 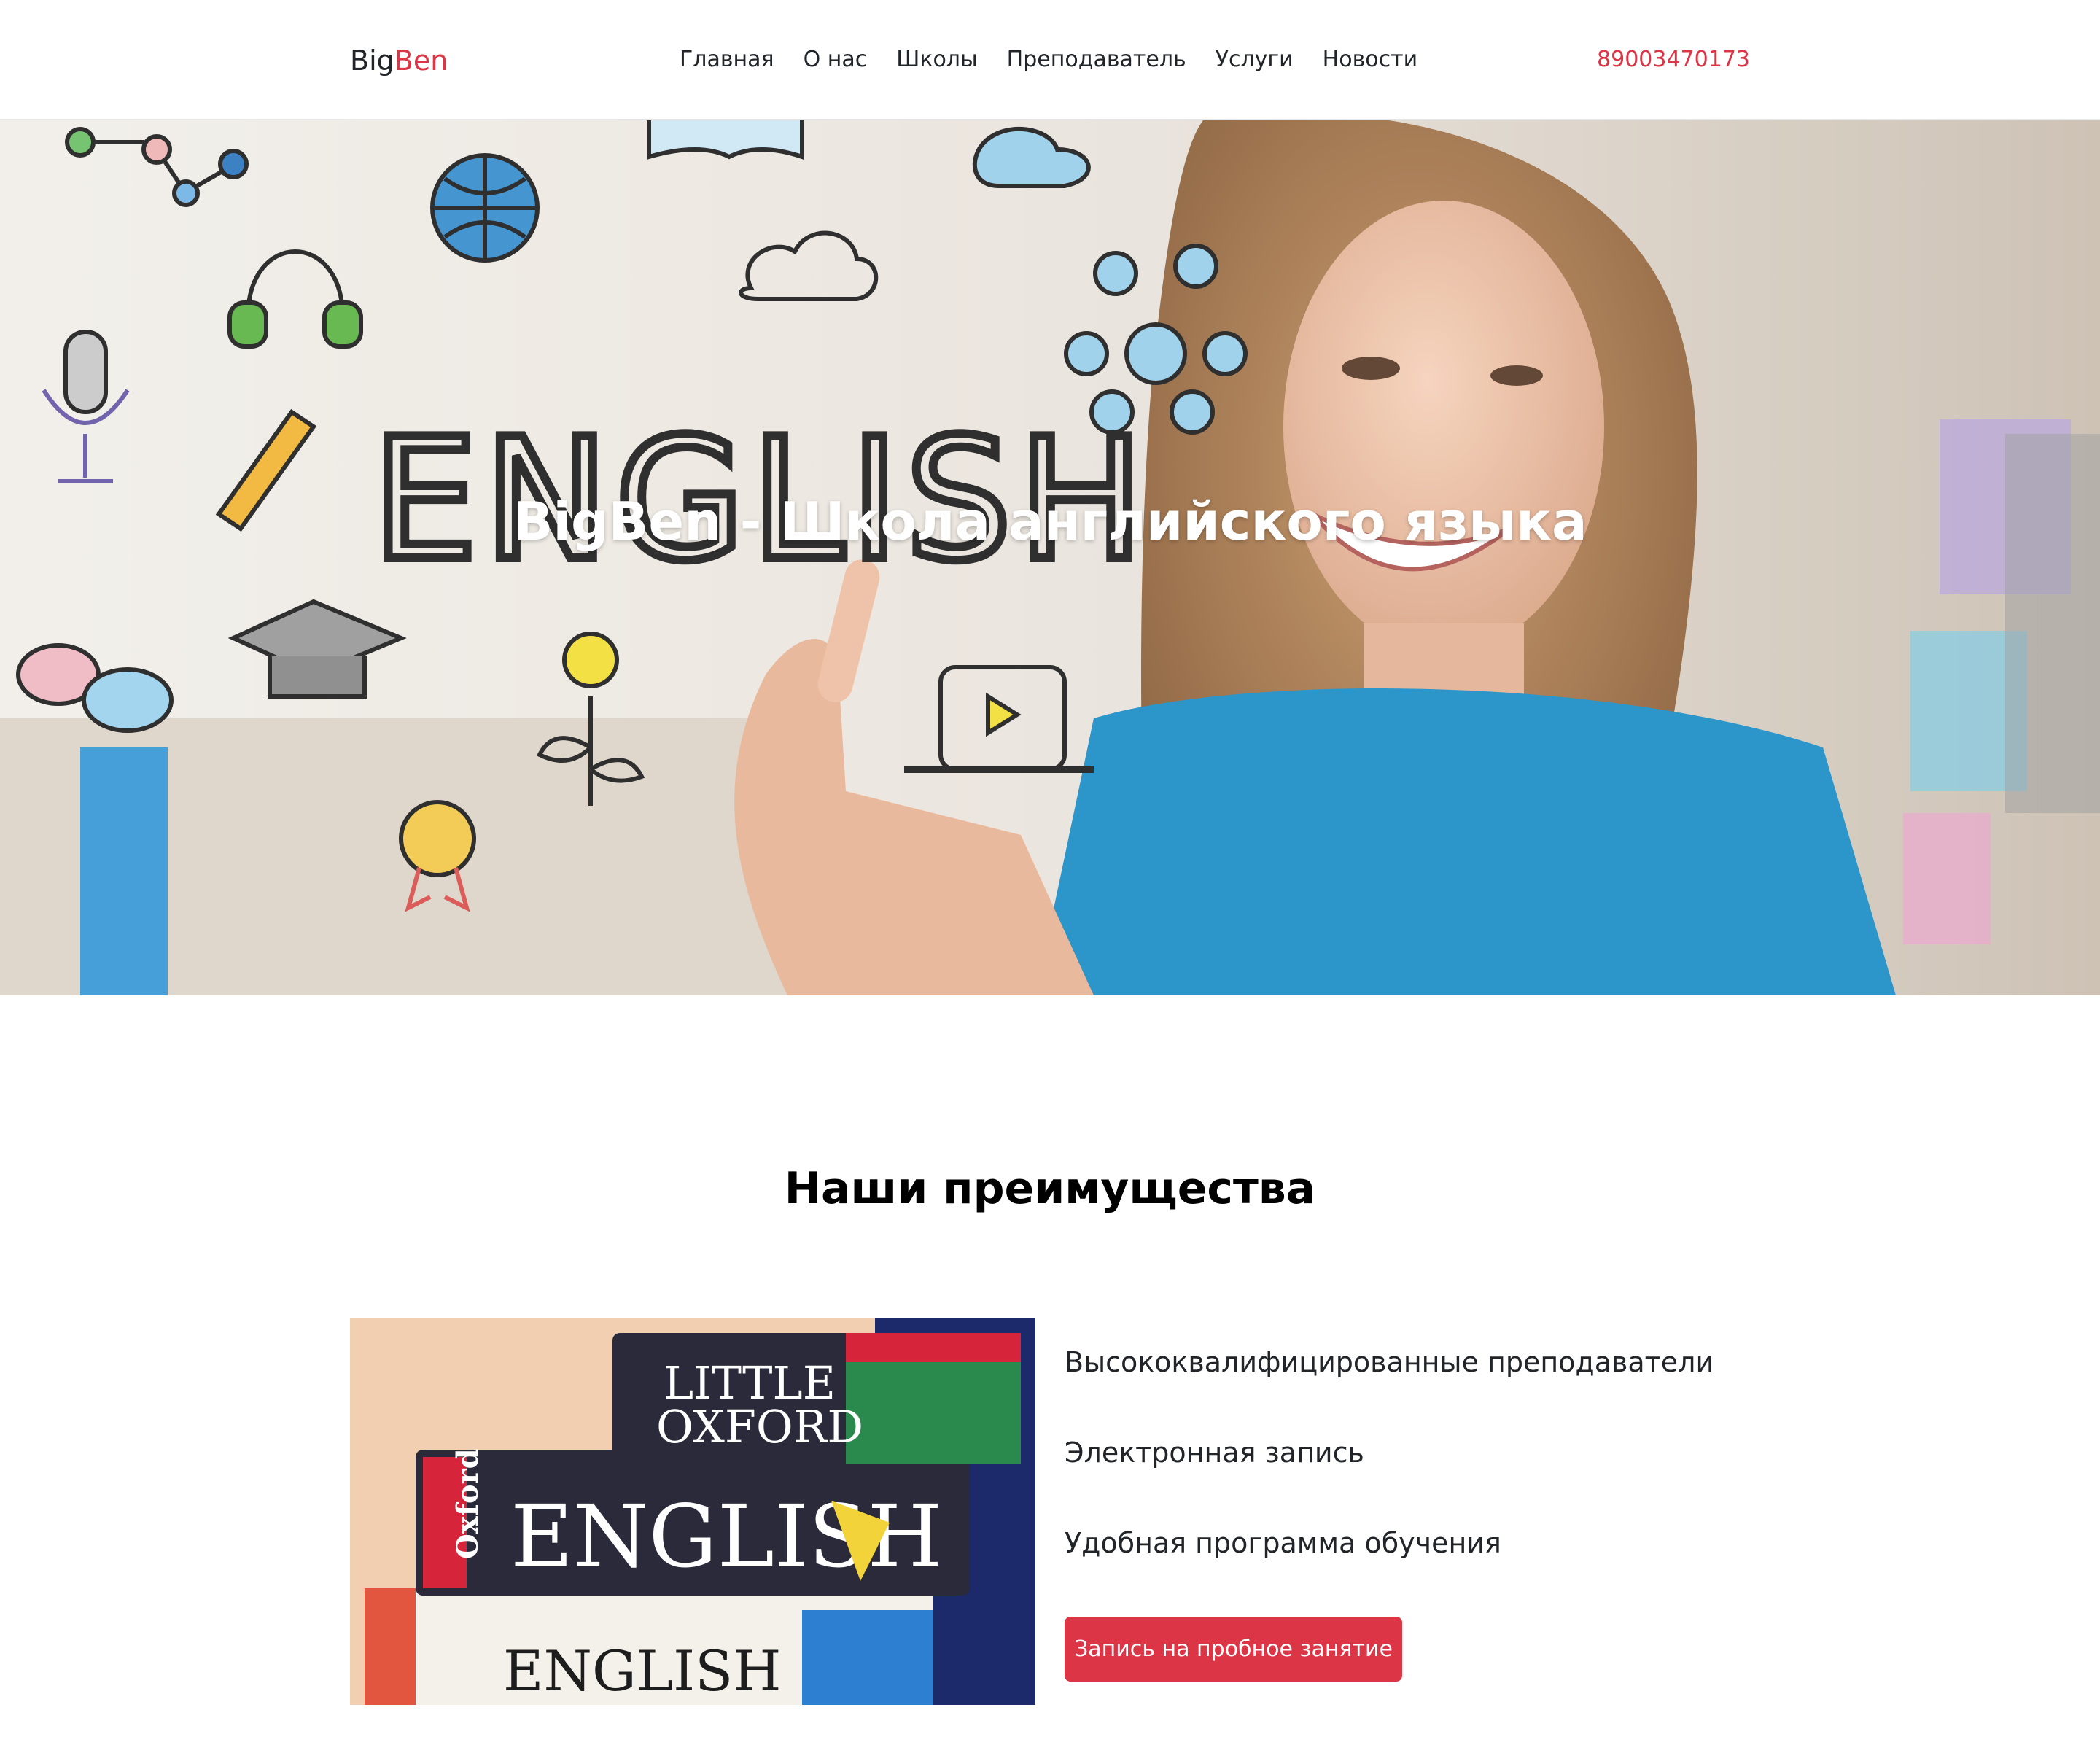 What do you see at coordinates (1283, 1543) in the screenshot?
I see `advantage-item-program: Удобная программа обучения` at bounding box center [1283, 1543].